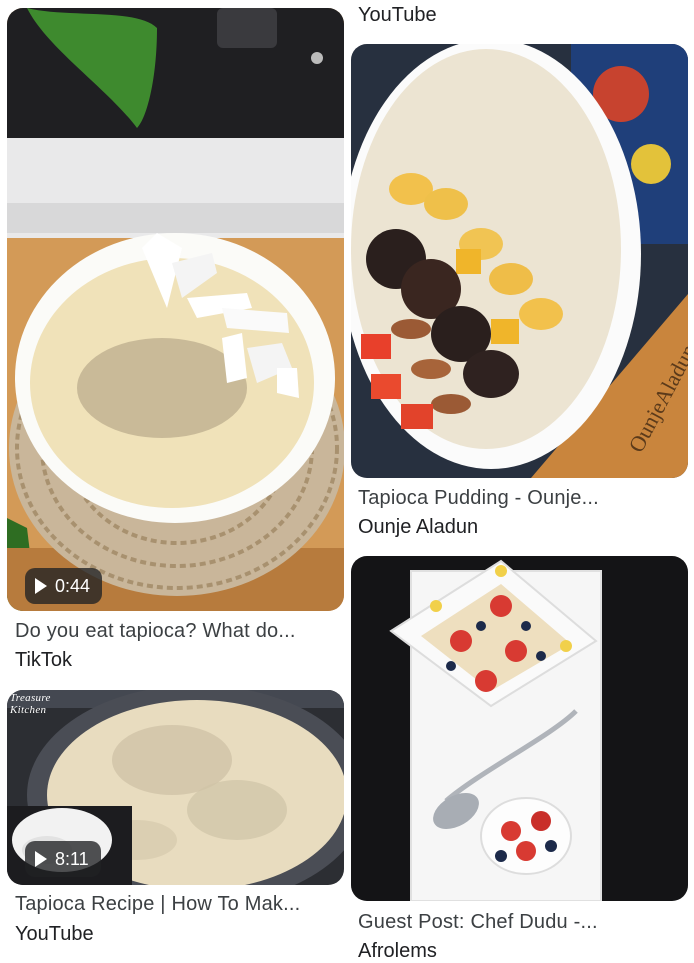  What do you see at coordinates (72, 858) in the screenshot?
I see `duration-label: 8:11` at bounding box center [72, 858].